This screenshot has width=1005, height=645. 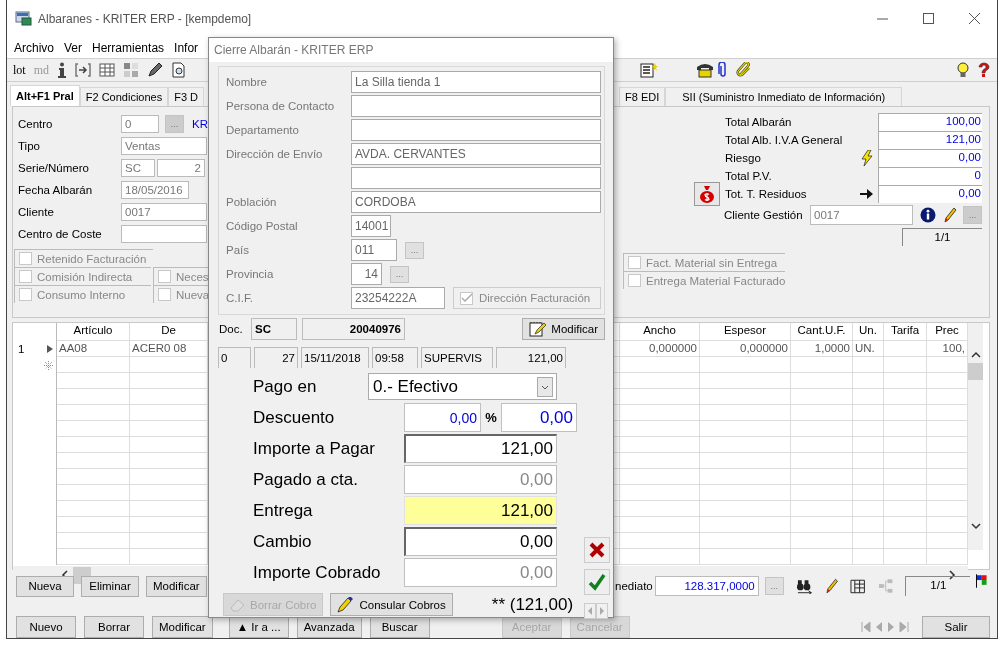 What do you see at coordinates (391, 604) in the screenshot?
I see `query-button: Consular Cobros` at bounding box center [391, 604].